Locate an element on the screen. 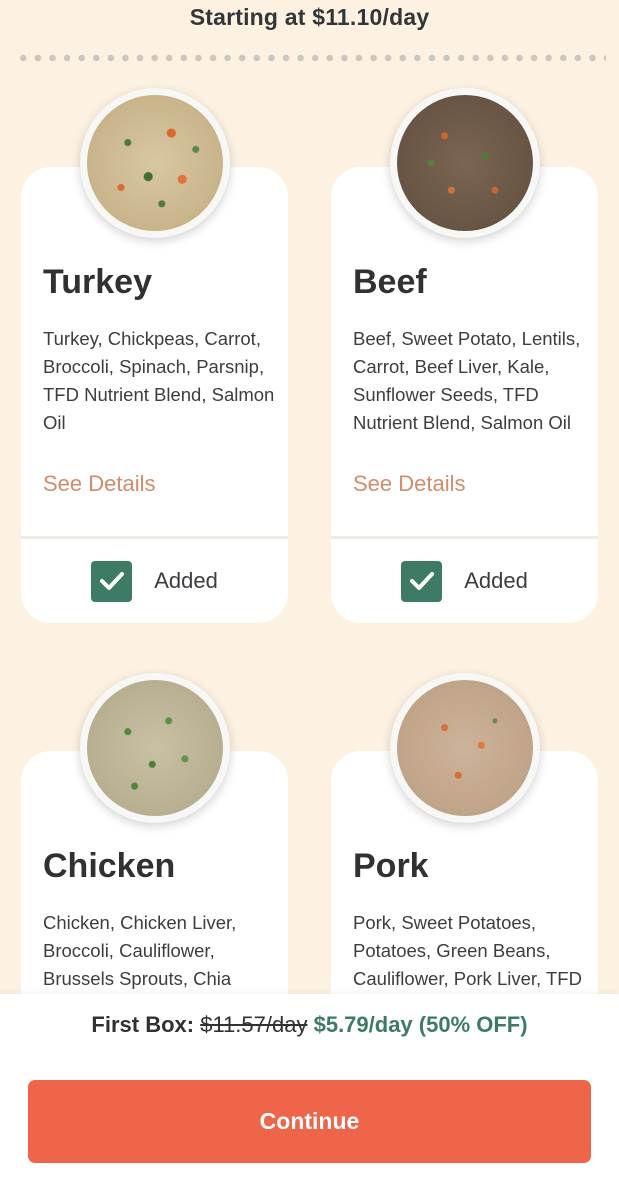 The image size is (619, 1200). recipe-name: Chicken is located at coordinates (109, 866).